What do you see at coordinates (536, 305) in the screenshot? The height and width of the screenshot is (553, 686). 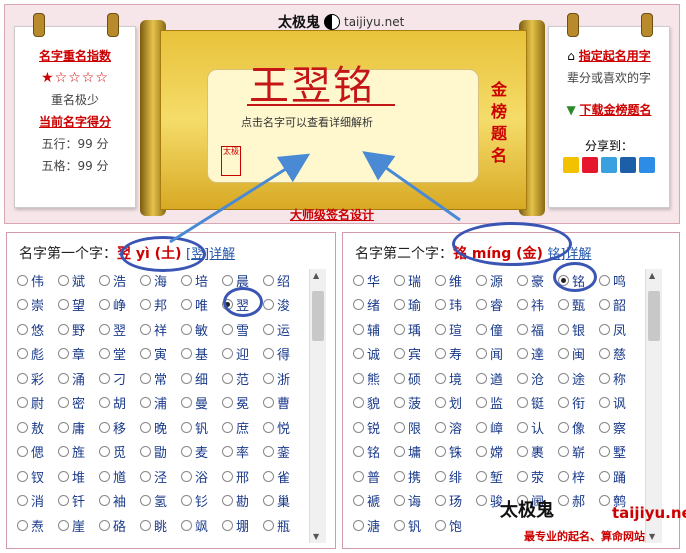 I see `char-option: 祎` at bounding box center [536, 305].